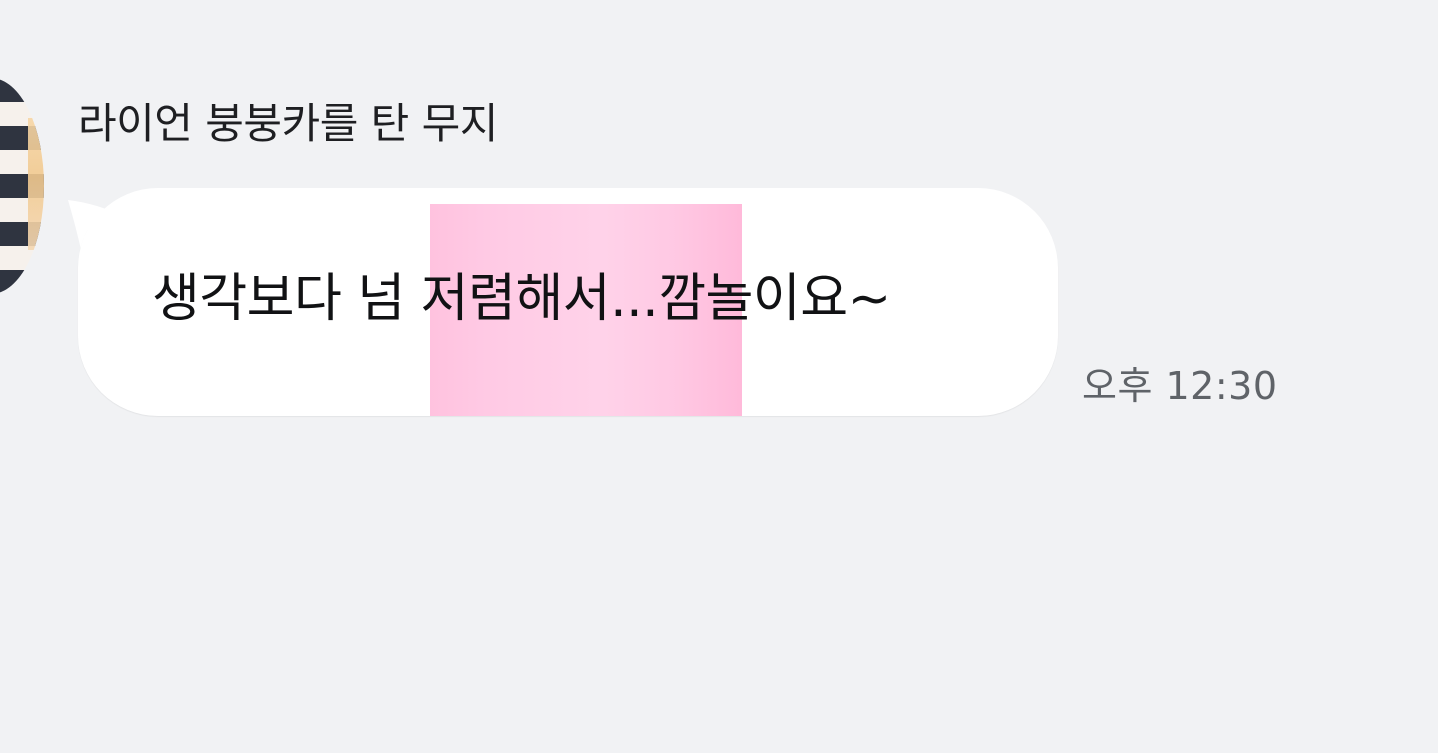  I want to click on sender-name: 라이언 붕붕카를 탄 무지, so click(288, 123).